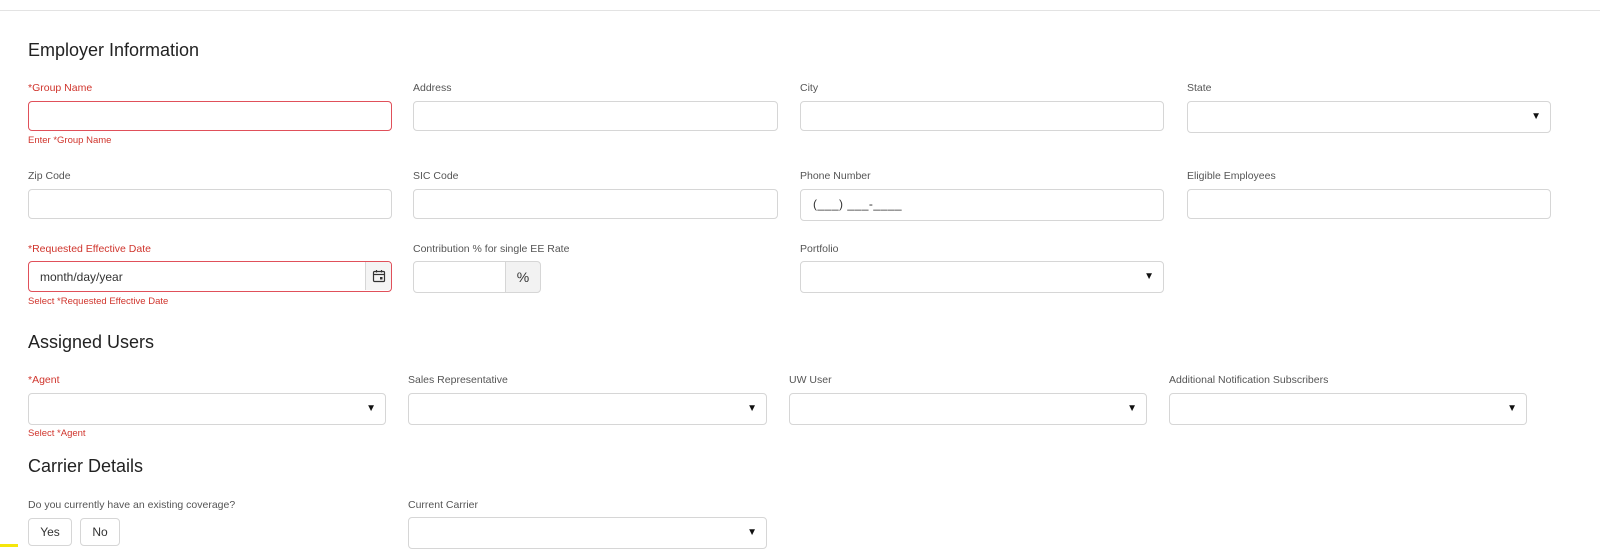  What do you see at coordinates (60, 88) in the screenshot?
I see `group-name-label: *Group Name` at bounding box center [60, 88].